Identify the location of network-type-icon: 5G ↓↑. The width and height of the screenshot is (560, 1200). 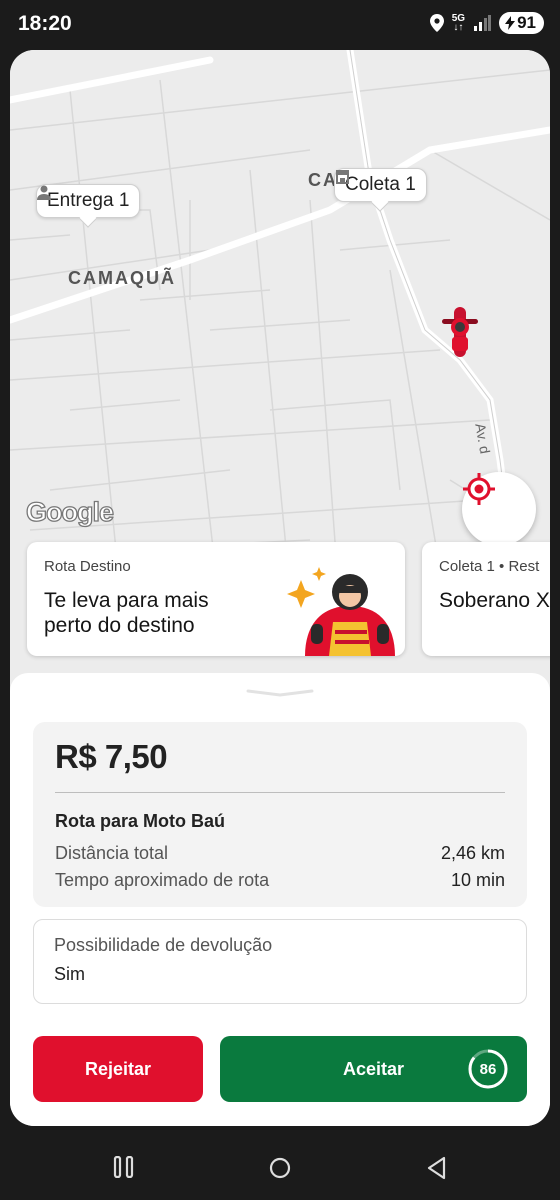
(458, 23).